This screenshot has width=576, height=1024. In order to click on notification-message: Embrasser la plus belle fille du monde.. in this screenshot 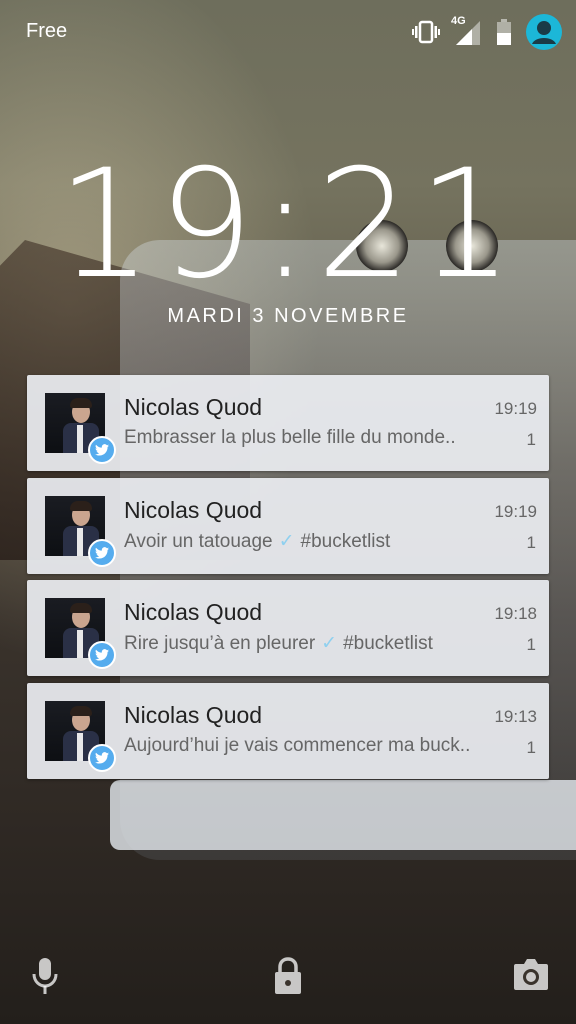, I will do `click(290, 437)`.